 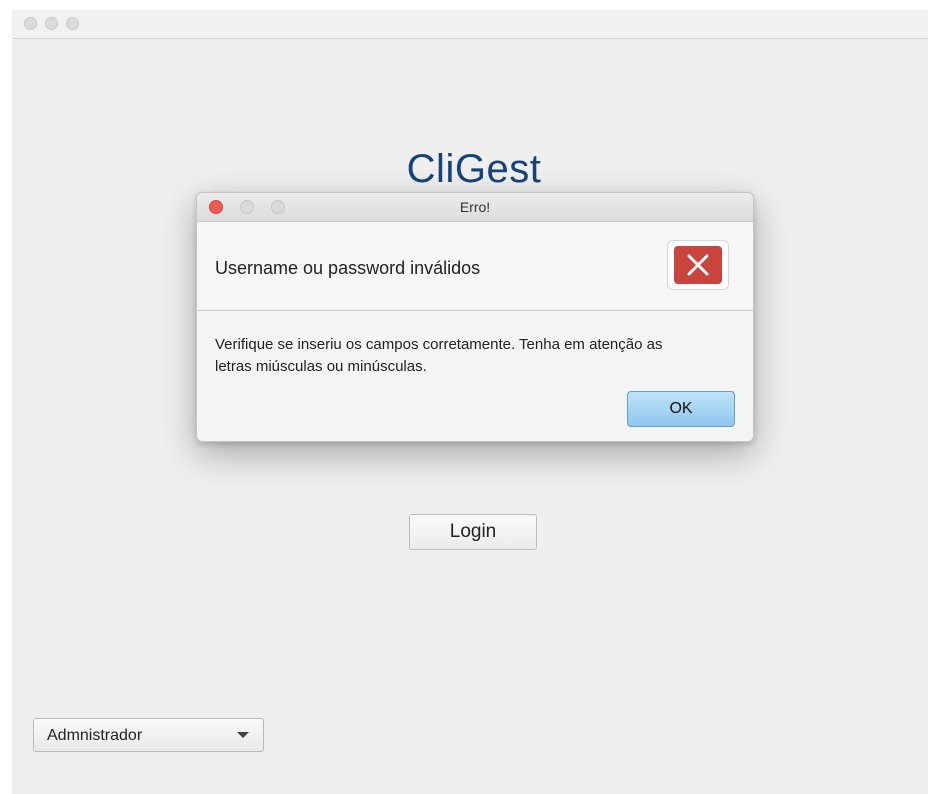 I want to click on error-x-icon, so click(x=698, y=265).